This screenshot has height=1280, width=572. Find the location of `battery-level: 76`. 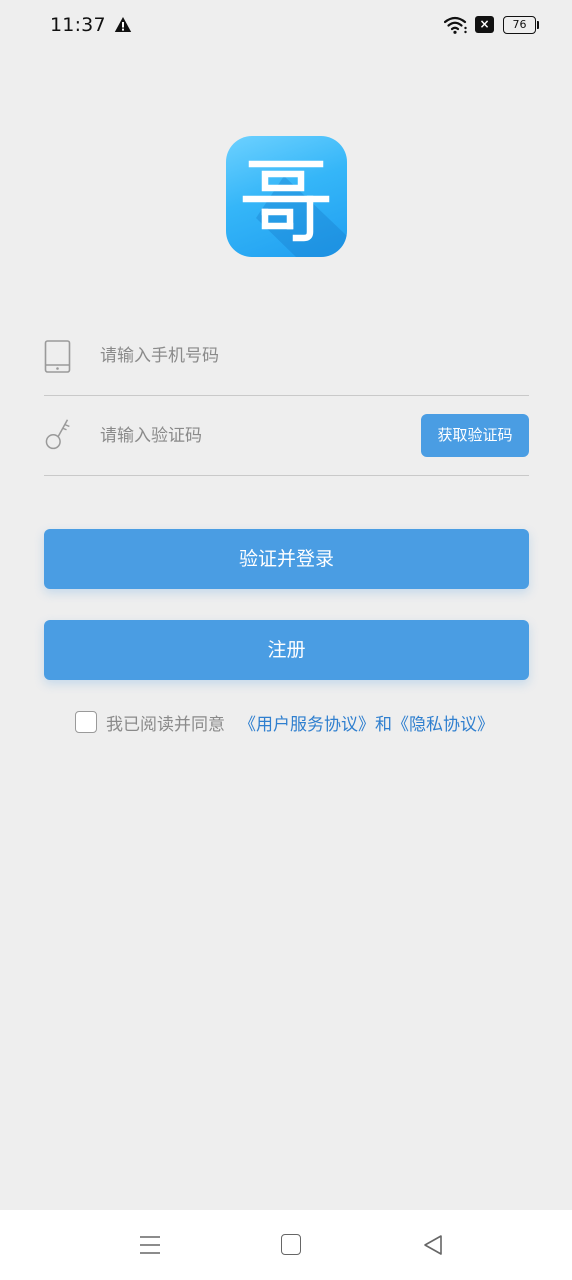

battery-level: 76 is located at coordinates (519, 24).